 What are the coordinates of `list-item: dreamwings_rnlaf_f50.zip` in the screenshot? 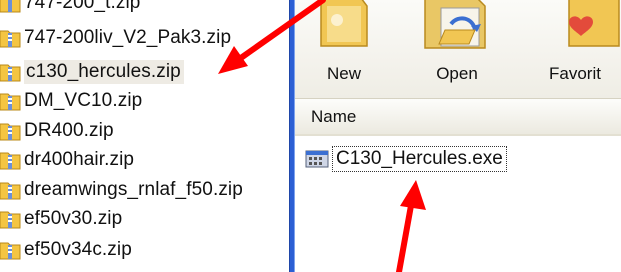 It's located at (121, 189).